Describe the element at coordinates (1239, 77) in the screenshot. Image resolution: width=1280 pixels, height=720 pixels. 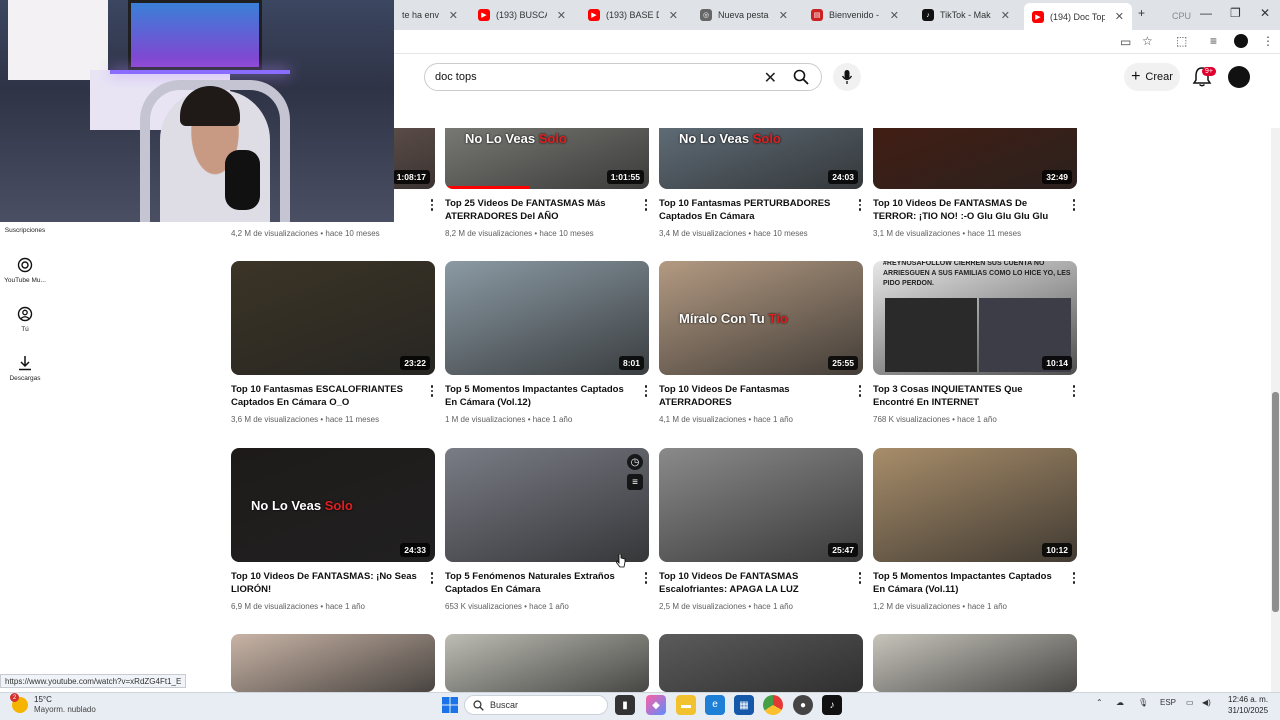
I see `account-avatar` at that location.